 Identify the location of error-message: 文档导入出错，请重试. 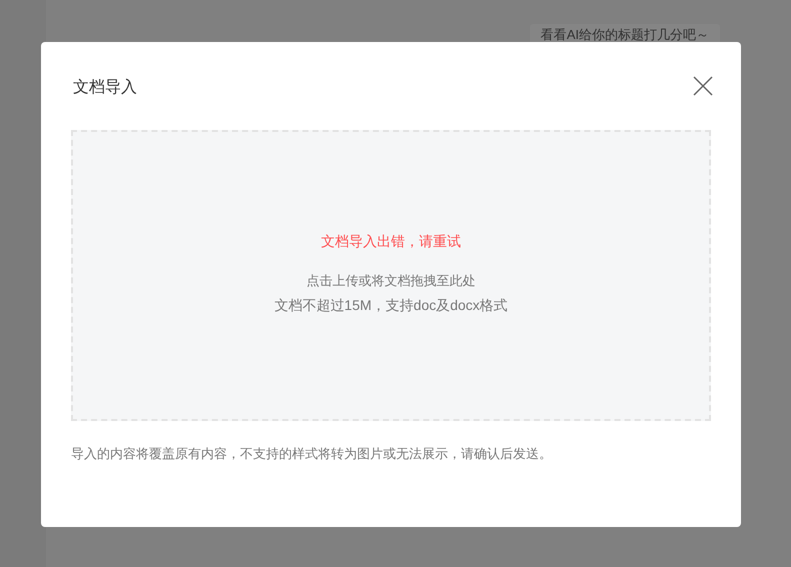
(391, 242).